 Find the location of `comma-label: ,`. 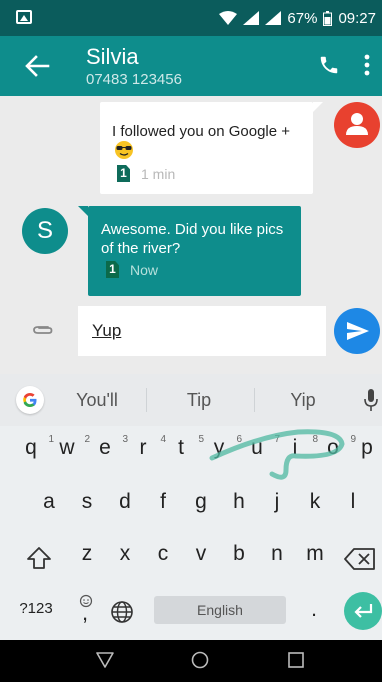

comma-label: , is located at coordinates (85, 612).